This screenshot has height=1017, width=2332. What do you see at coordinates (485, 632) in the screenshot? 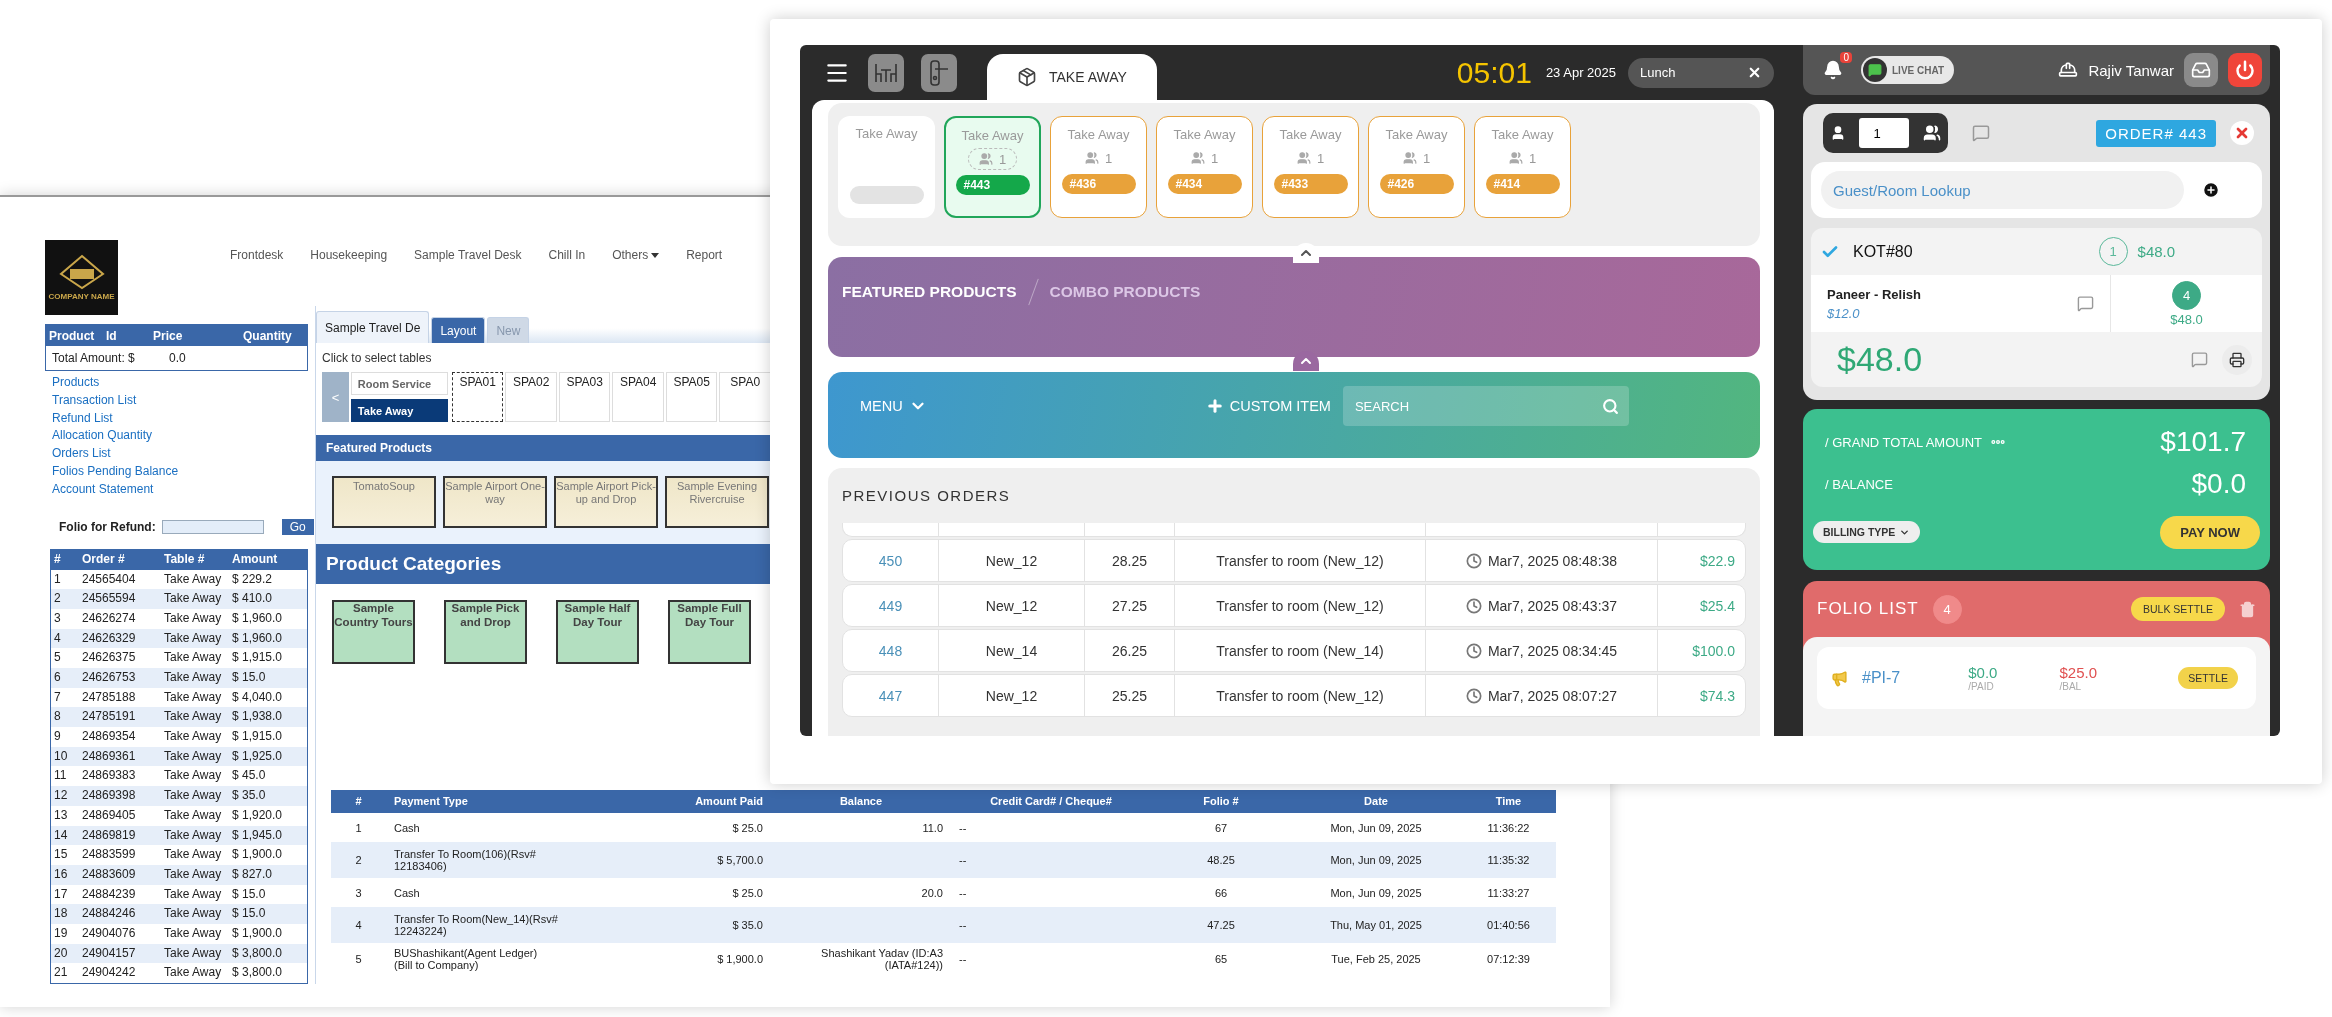
I see `category-tile: Sample Pick and Drop` at bounding box center [485, 632].